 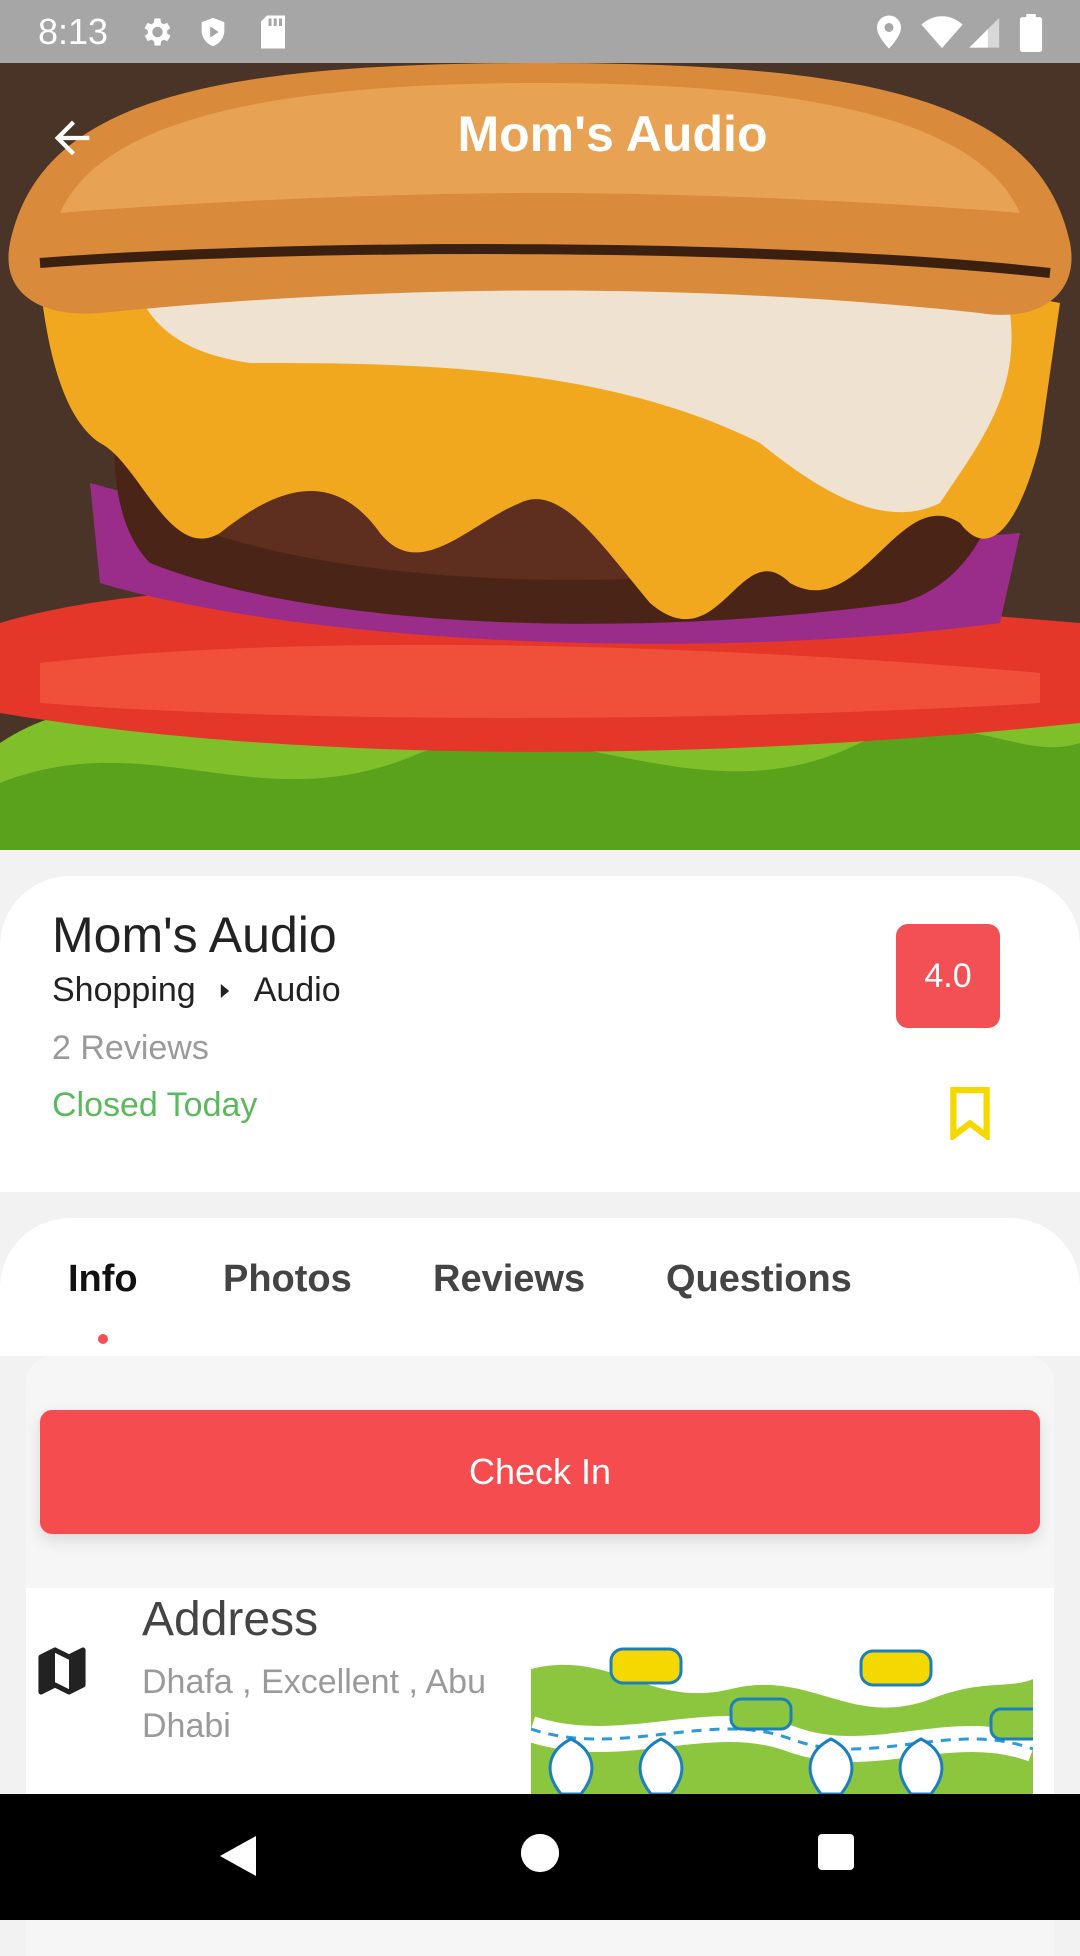 What do you see at coordinates (970, 1113) in the screenshot?
I see `bookmark-icon` at bounding box center [970, 1113].